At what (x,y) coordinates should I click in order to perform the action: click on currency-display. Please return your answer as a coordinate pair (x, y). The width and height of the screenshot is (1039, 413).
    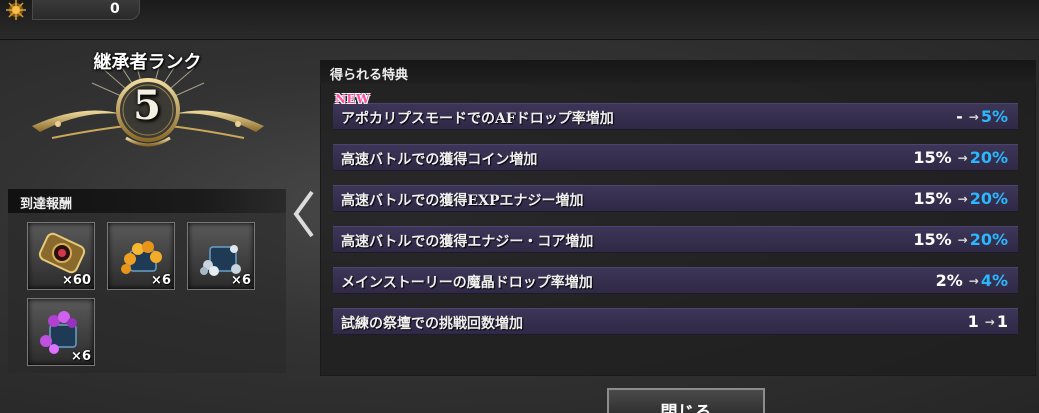
    Looking at the image, I should click on (86, 10).